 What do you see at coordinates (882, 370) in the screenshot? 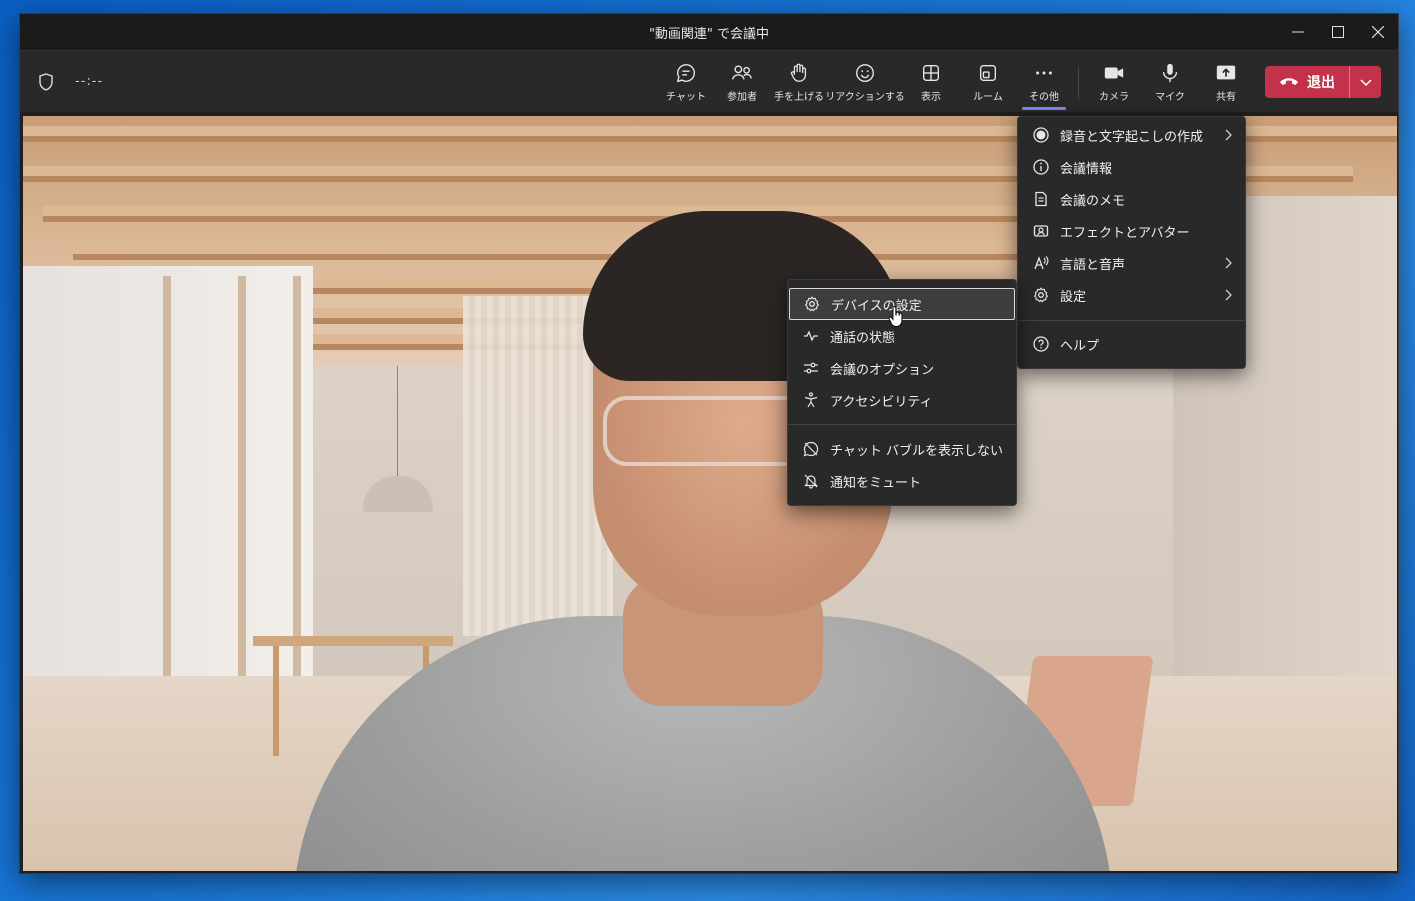
I see `submenu-item-label: 会議のオプション` at bounding box center [882, 370].